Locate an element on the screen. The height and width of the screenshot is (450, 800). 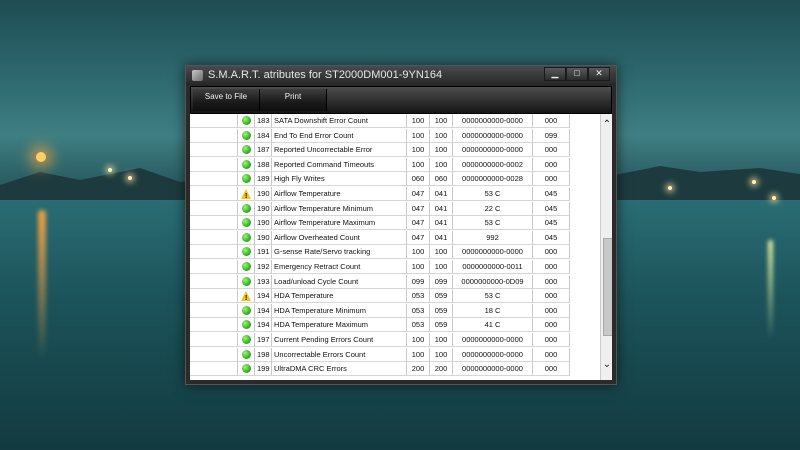
attribute-name-cell: UltraDMA CRC Errors is located at coordinates (339, 369).